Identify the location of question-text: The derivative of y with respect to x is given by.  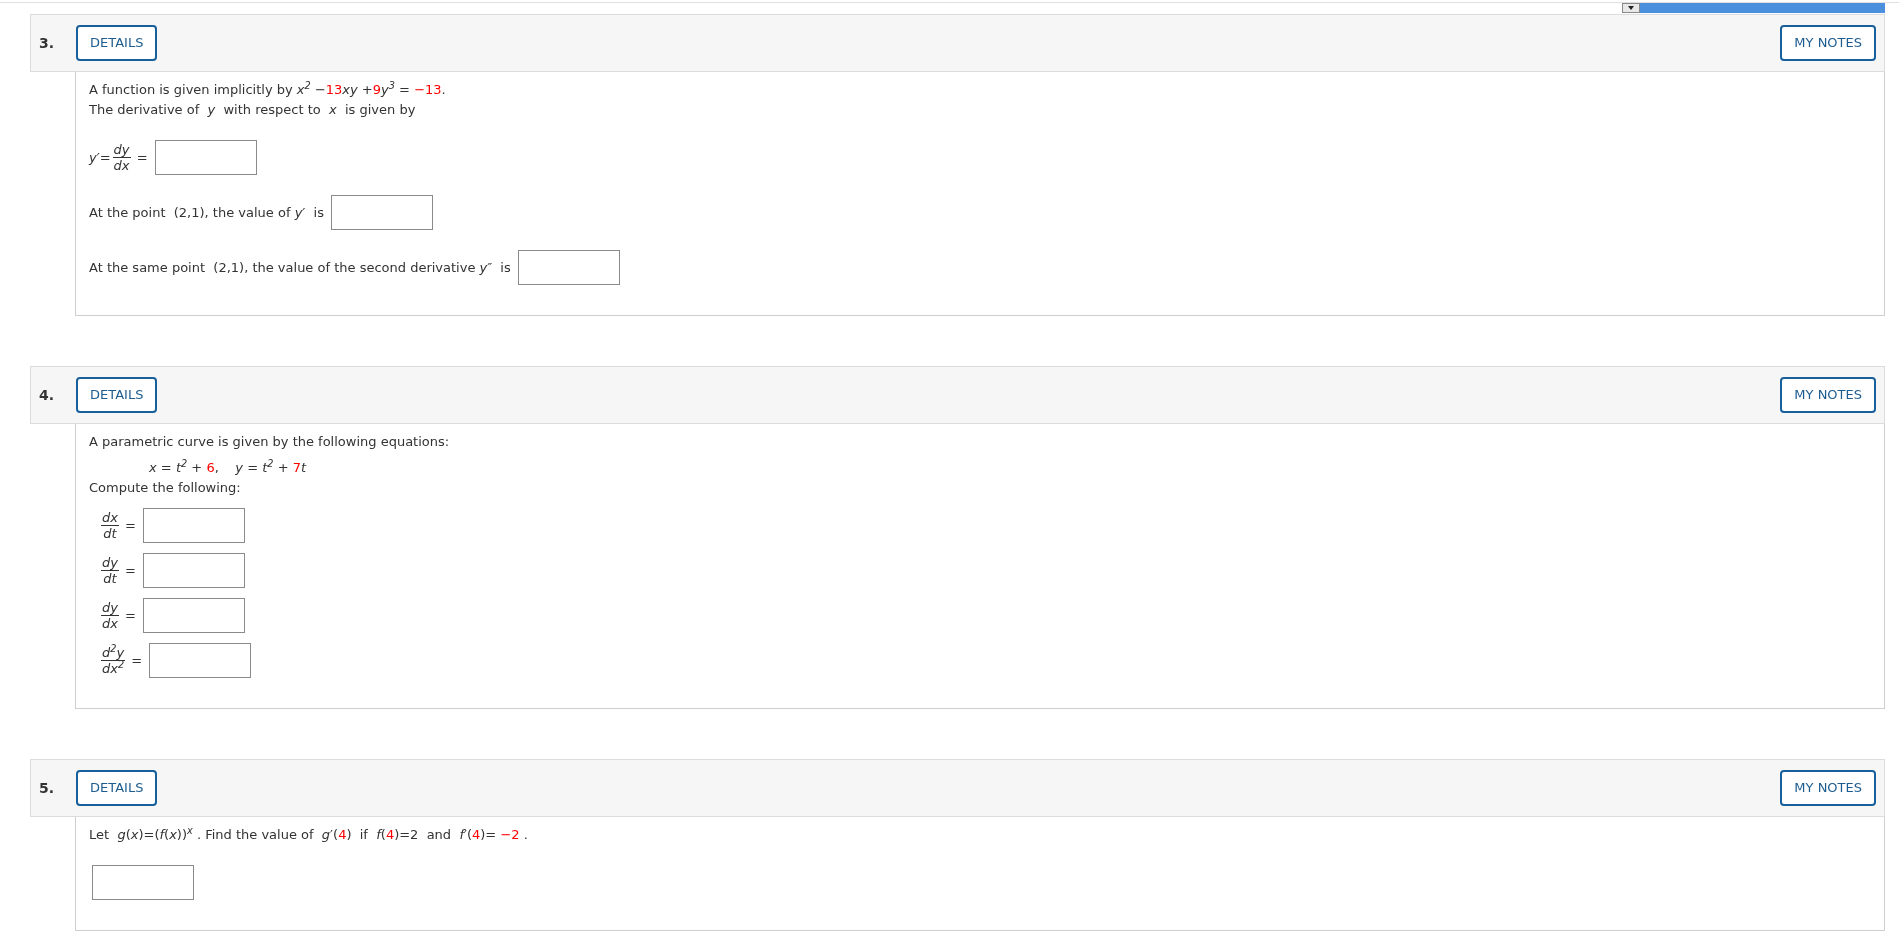
(253, 110).